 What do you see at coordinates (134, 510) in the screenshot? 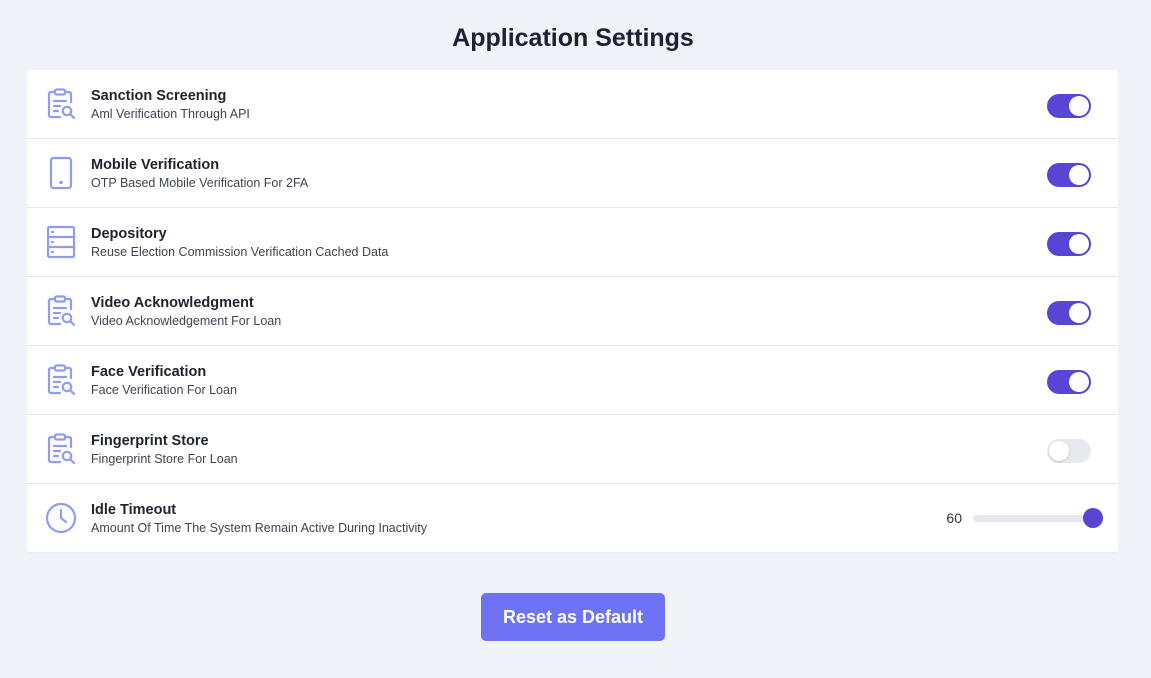
I see `setting-title: Idle Timeout` at bounding box center [134, 510].